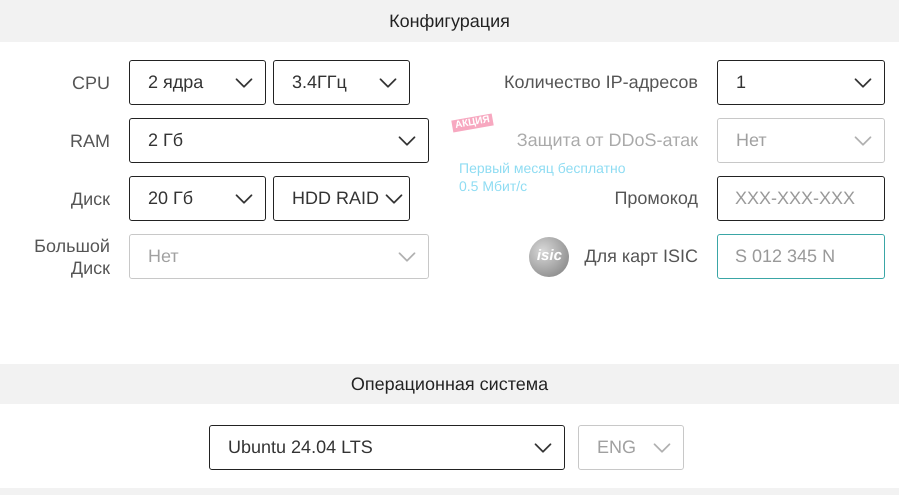 The height and width of the screenshot is (495, 899). What do you see at coordinates (449, 384) in the screenshot?
I see `section-title: Операционная система` at bounding box center [449, 384].